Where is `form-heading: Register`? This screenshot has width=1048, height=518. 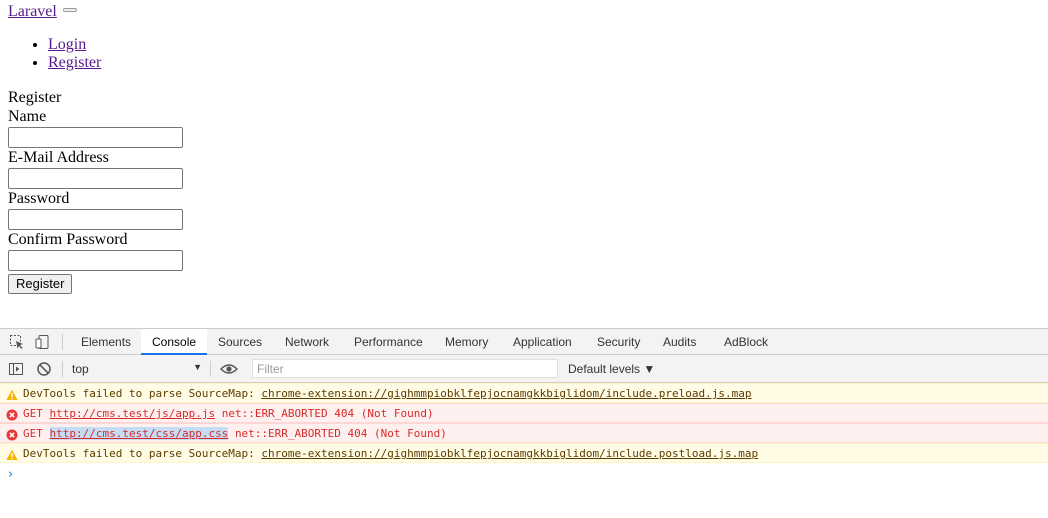
form-heading: Register is located at coordinates (35, 97).